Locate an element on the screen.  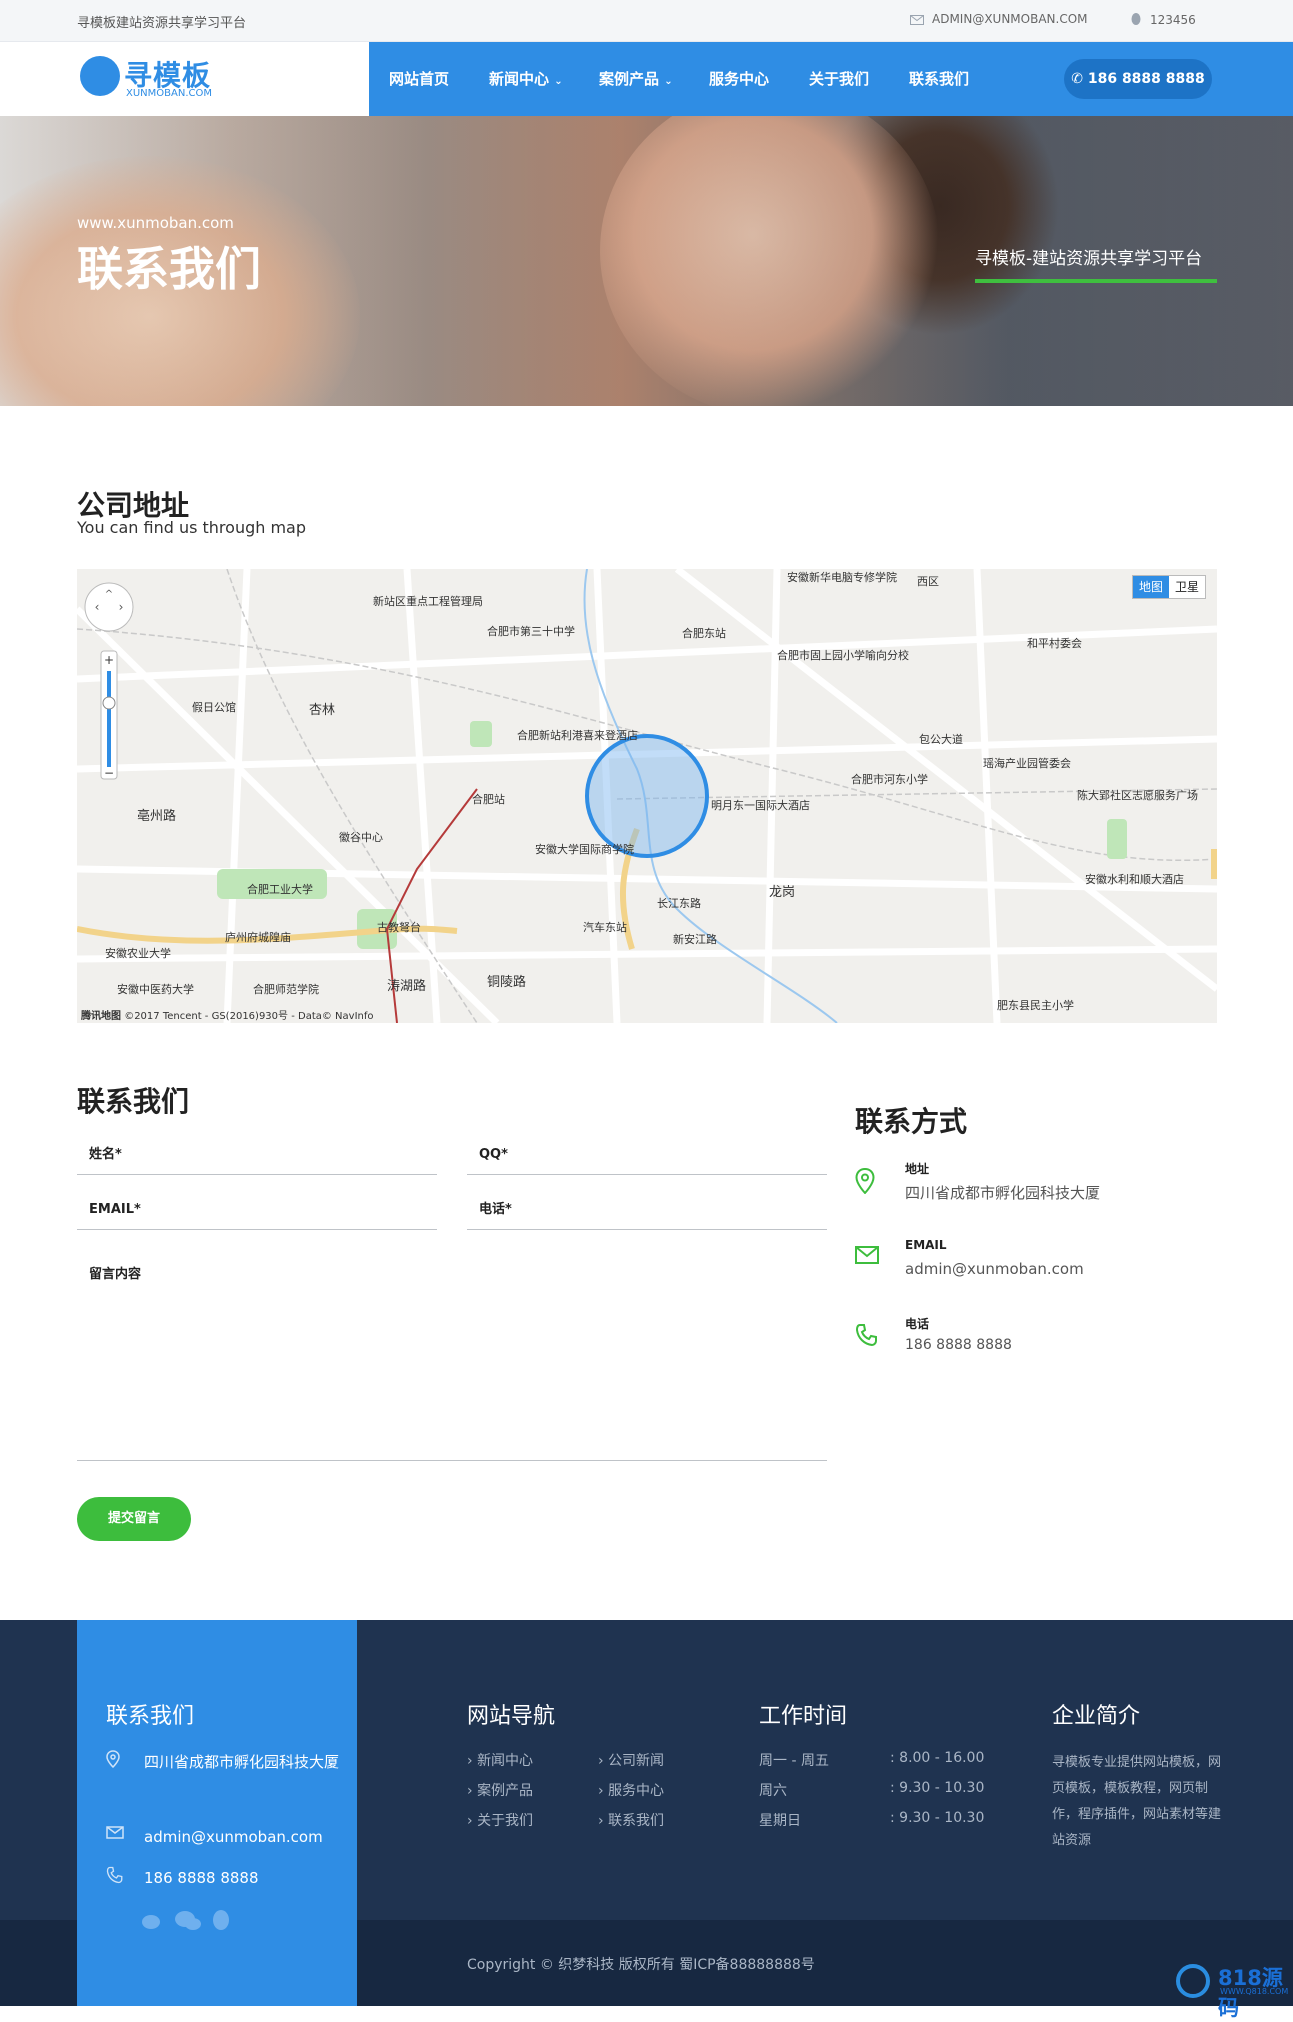
map-type-tabs: 地图 卫星 is located at coordinates (1169, 587).